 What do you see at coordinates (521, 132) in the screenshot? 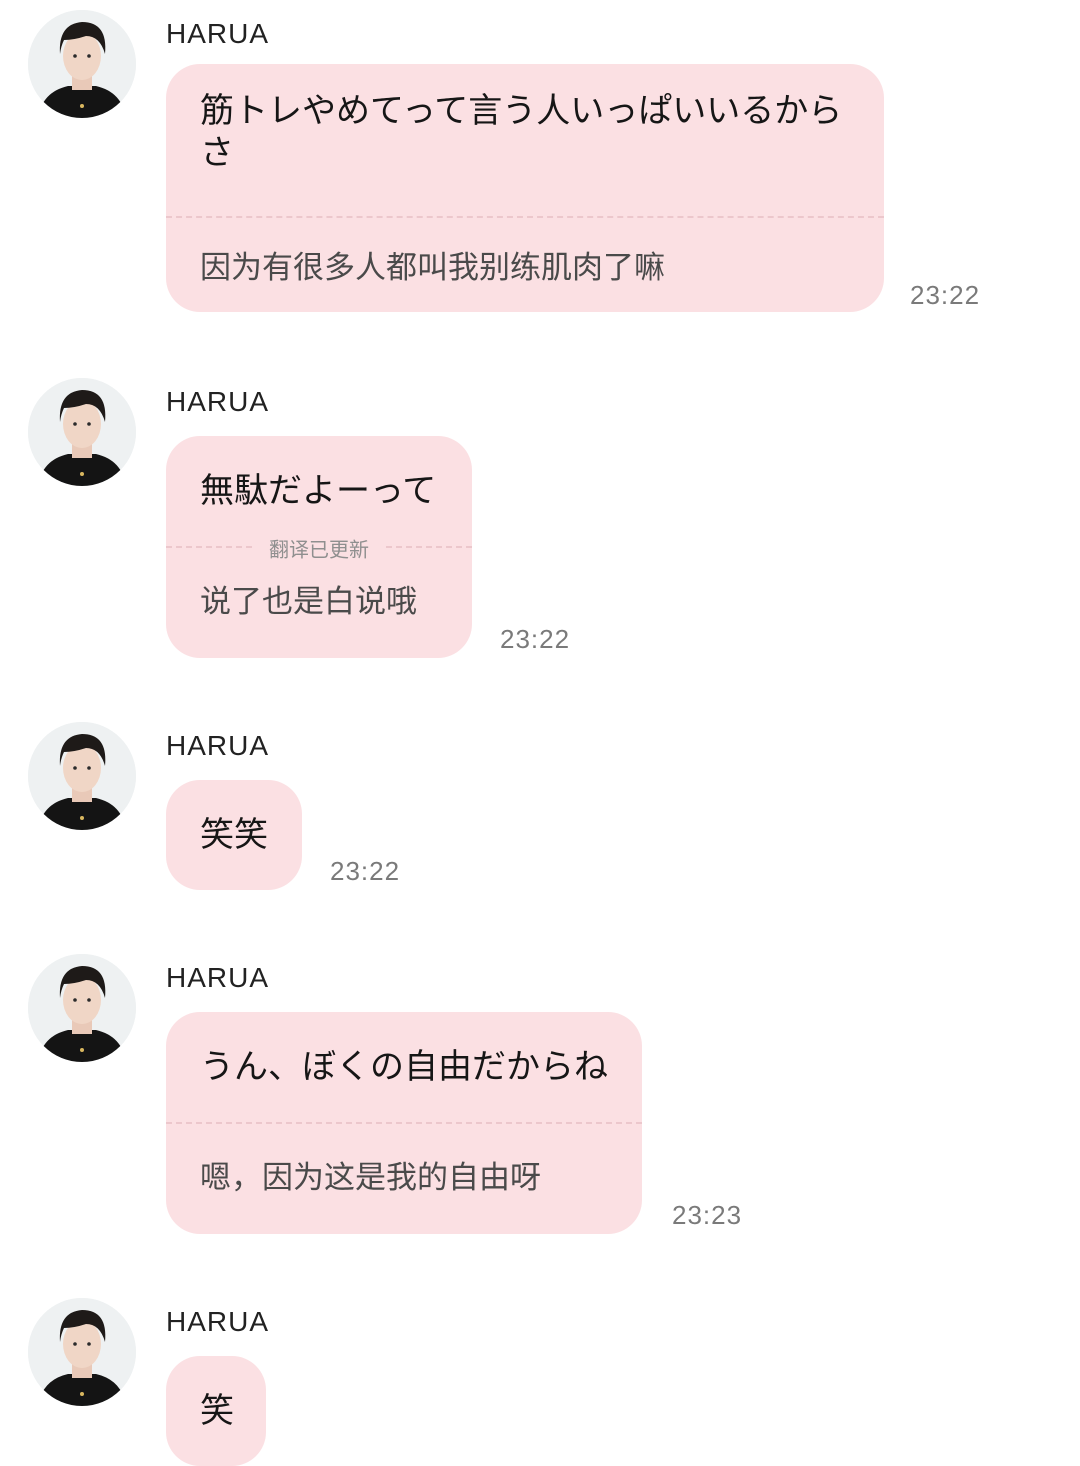
I see `original-text: 筋トレやめてって言う人いっぱいいるからさ` at bounding box center [521, 132].